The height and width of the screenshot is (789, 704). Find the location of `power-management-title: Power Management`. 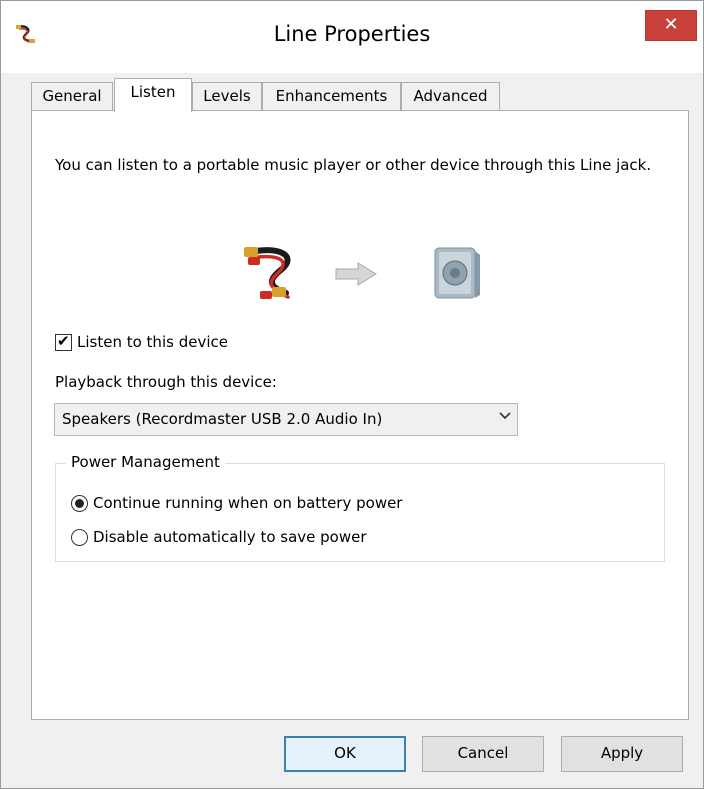

power-management-title: Power Management is located at coordinates (145, 462).